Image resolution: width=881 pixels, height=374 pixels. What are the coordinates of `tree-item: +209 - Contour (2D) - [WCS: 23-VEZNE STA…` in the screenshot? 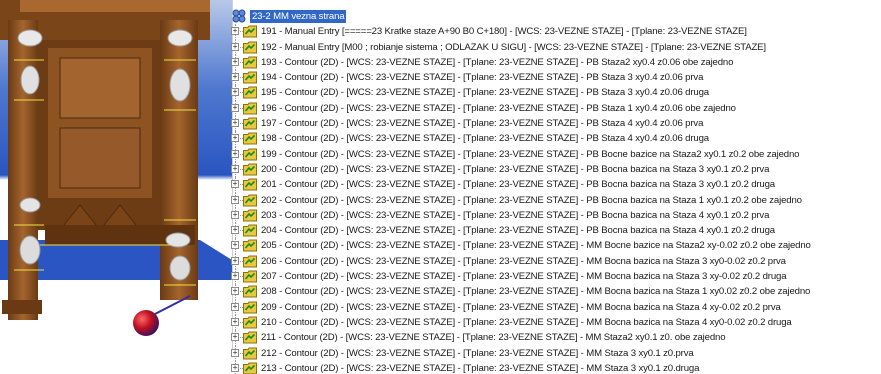 It's located at (556, 307).